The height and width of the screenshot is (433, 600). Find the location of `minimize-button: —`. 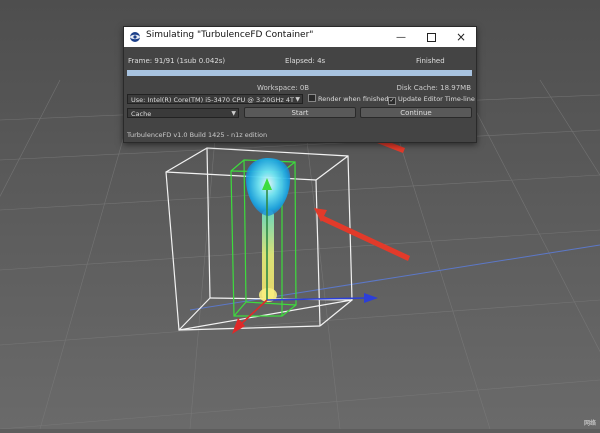

minimize-button: — is located at coordinates (401, 37).